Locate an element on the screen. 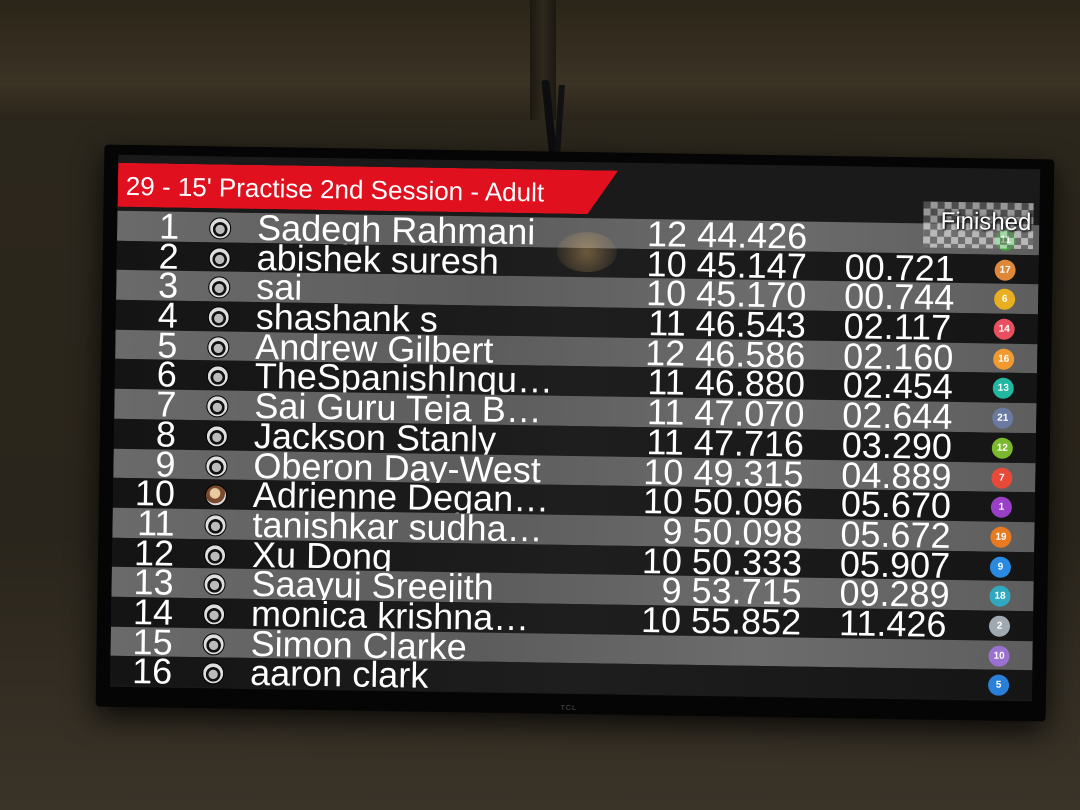 This screenshot has height=810, width=1080. kart-number-badge: 18 is located at coordinates (1000, 596).